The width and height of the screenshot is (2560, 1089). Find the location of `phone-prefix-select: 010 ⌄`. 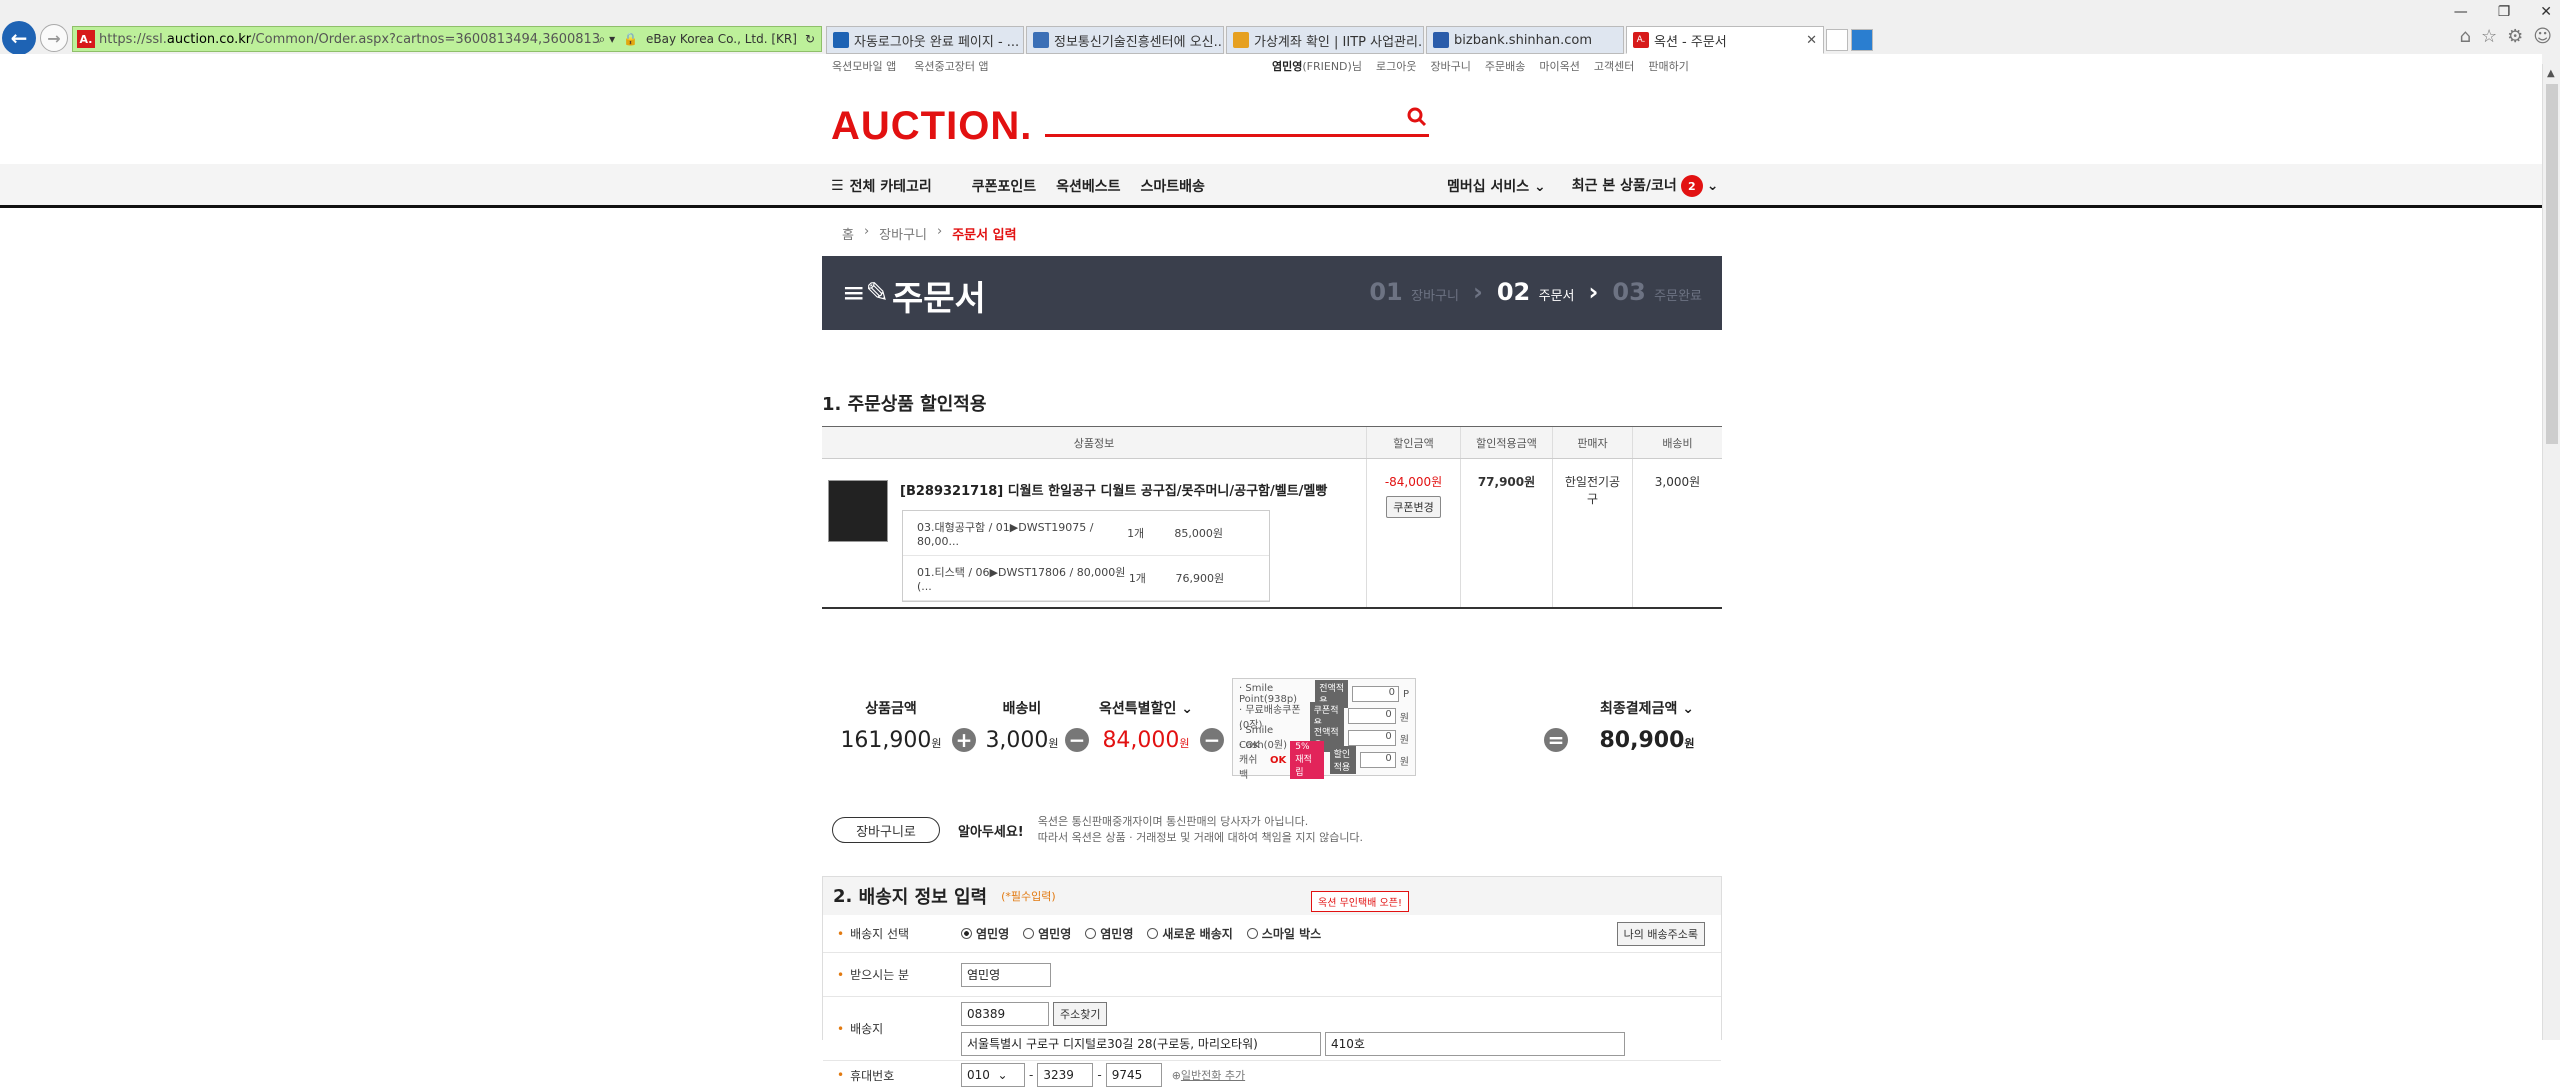

phone-prefix-select: 010 ⌄ is located at coordinates (993, 1075).